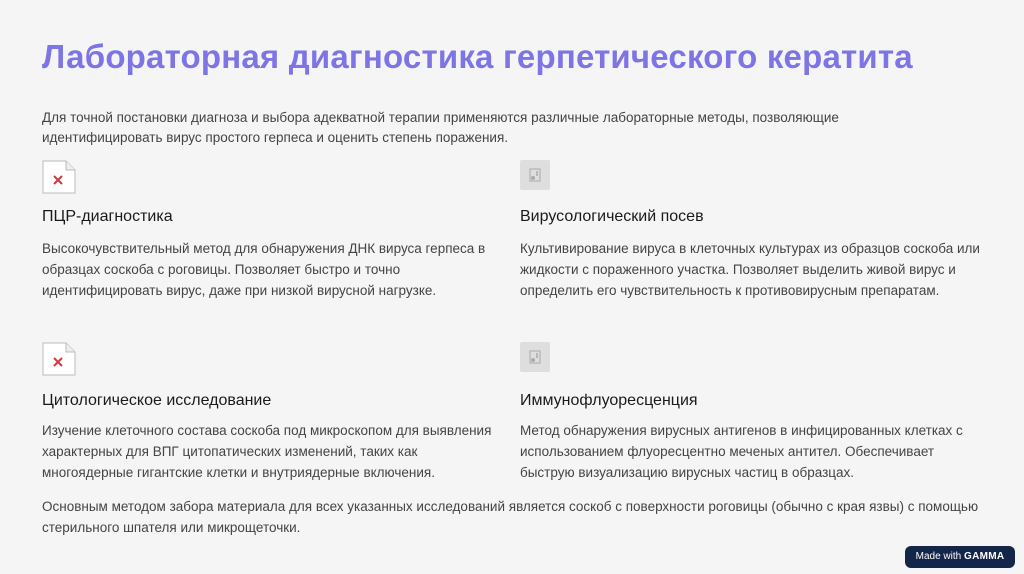  Describe the element at coordinates (612, 216) in the screenshot. I see `card-heading: Вирусологический посев` at that location.